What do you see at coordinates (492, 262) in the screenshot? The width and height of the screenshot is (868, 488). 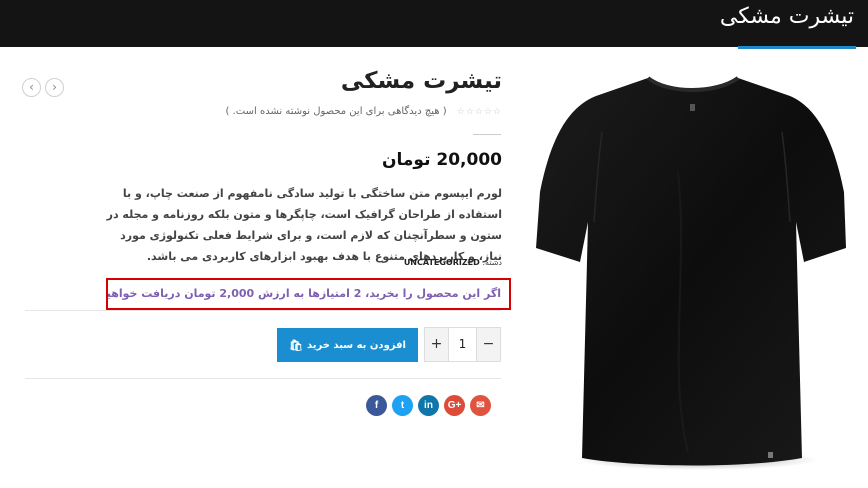 I see `category-label: دسته:` at bounding box center [492, 262].